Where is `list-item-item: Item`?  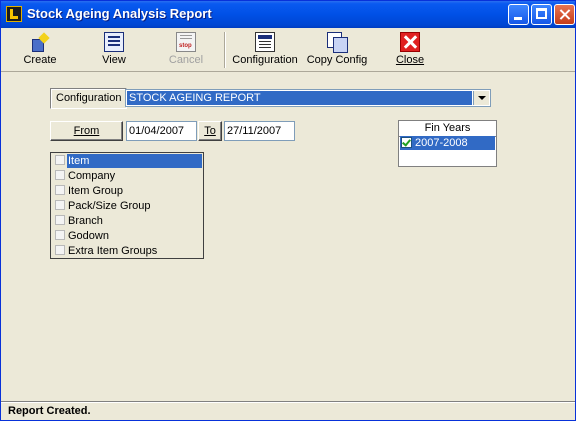
list-item-item: Item is located at coordinates (127, 161).